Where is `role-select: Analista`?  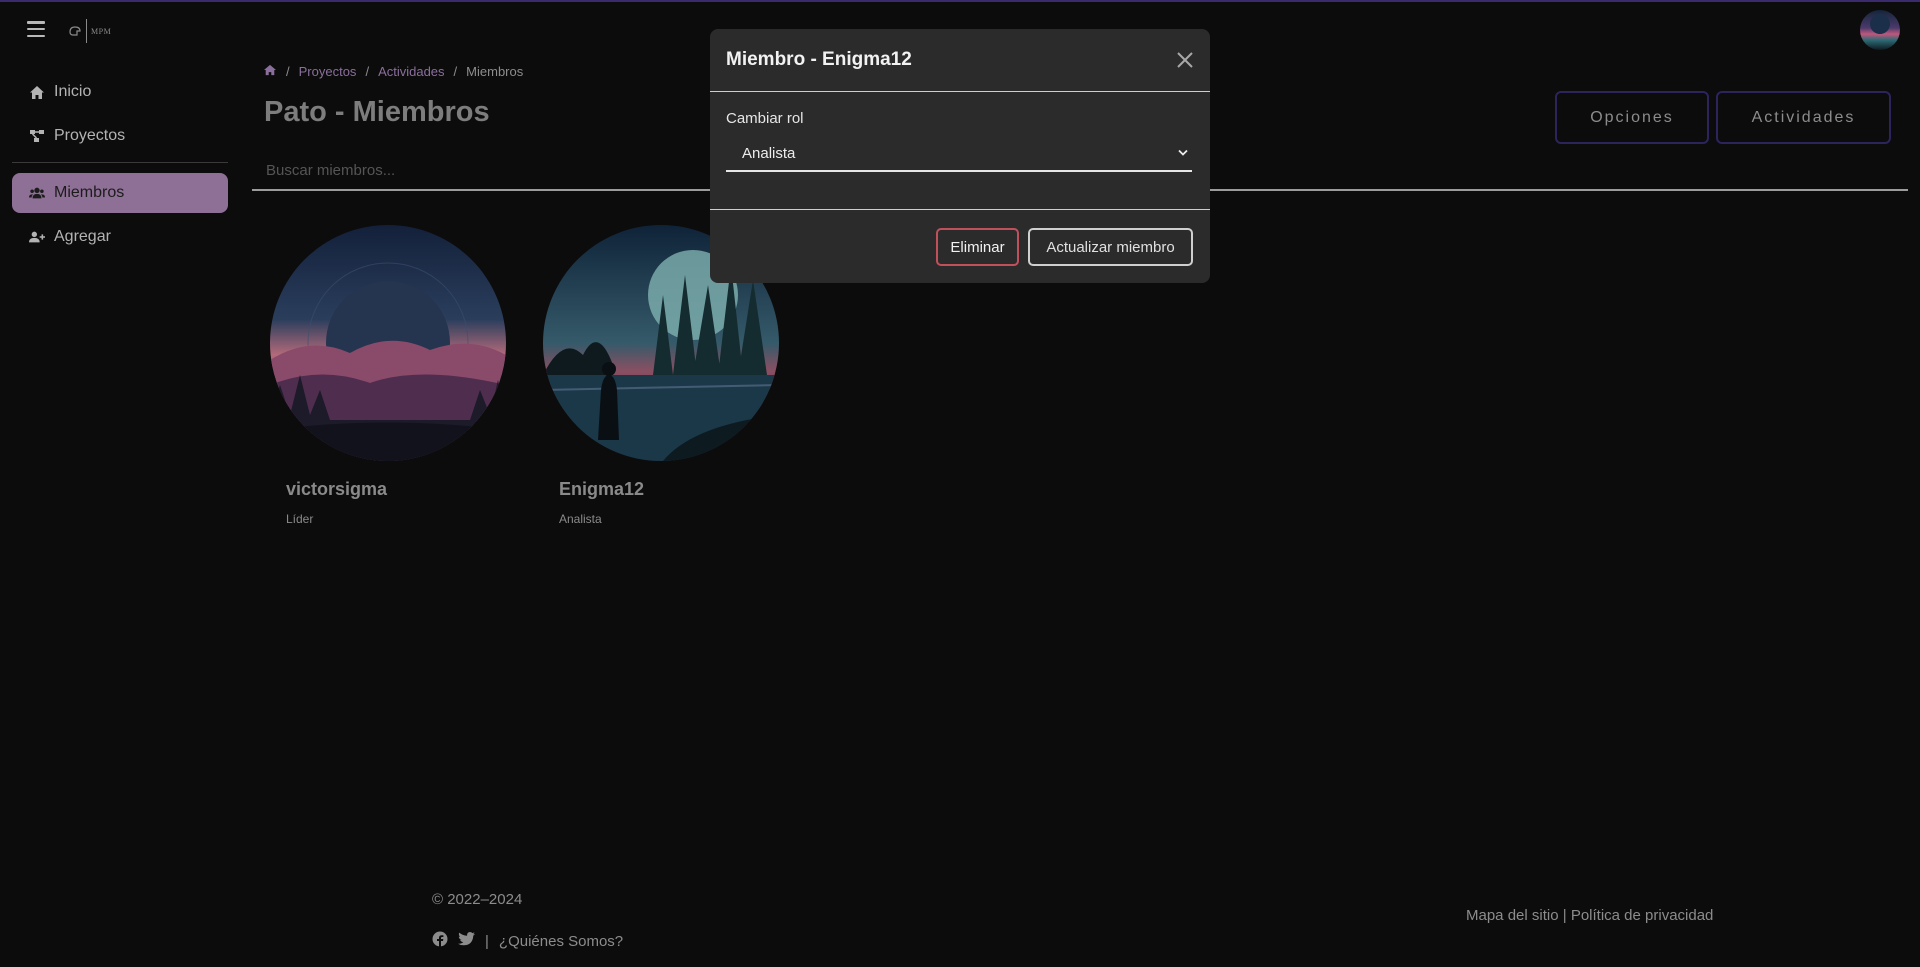 role-select: Analista is located at coordinates (959, 155).